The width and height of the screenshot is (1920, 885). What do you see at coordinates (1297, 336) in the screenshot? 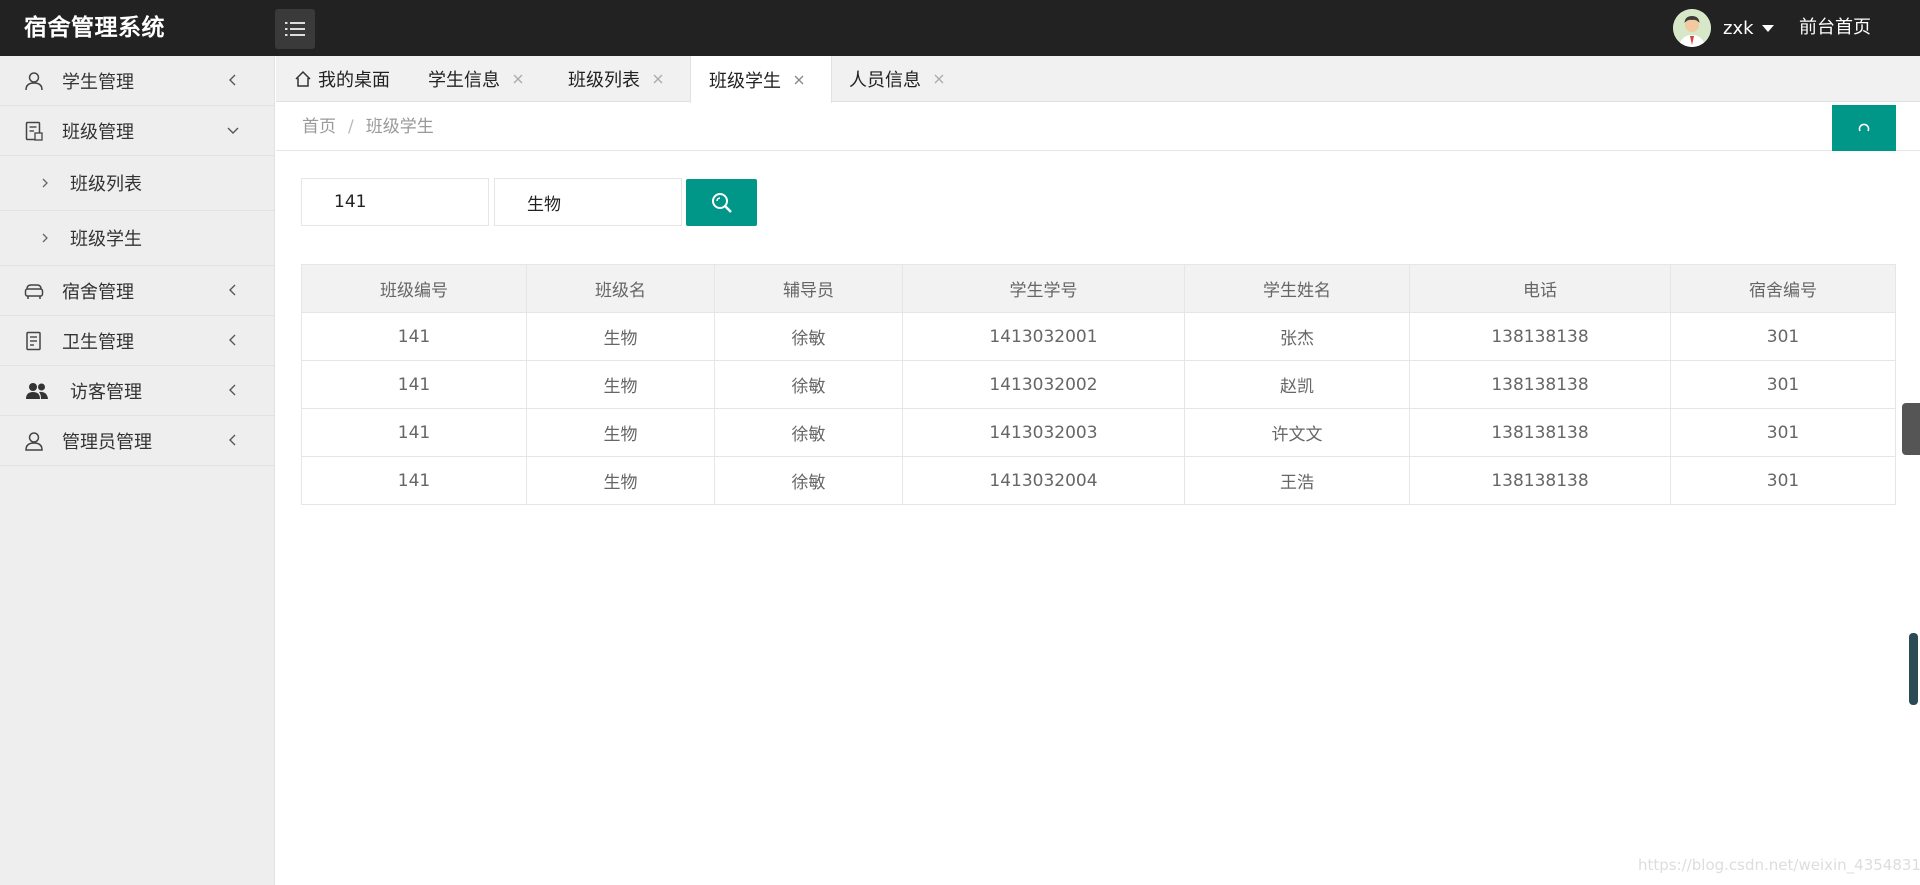
I see `table-cell: 张杰` at bounding box center [1297, 336].